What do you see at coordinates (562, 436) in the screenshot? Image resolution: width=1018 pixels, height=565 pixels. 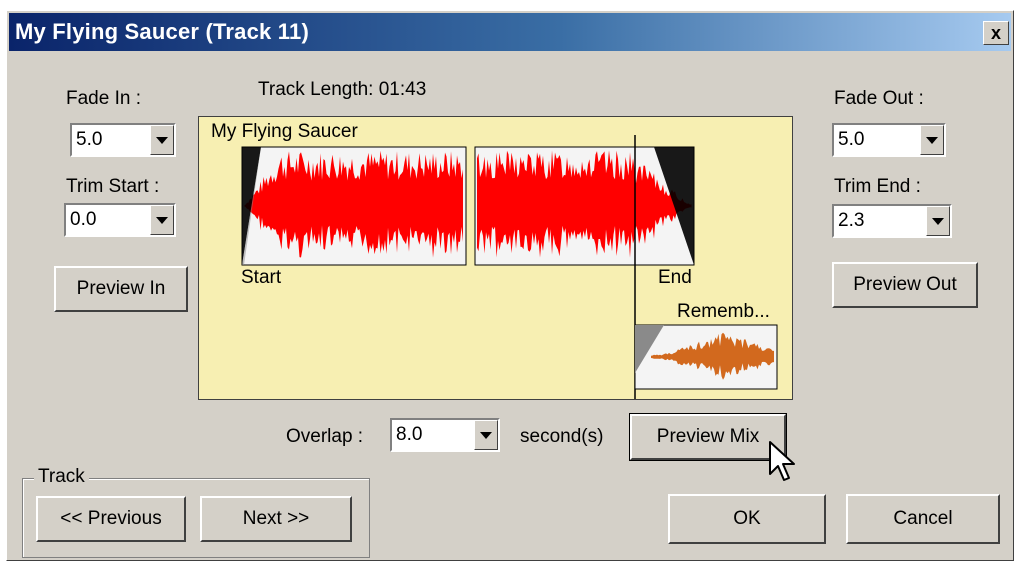 I see `overlap-unit-label: second(s)` at bounding box center [562, 436].